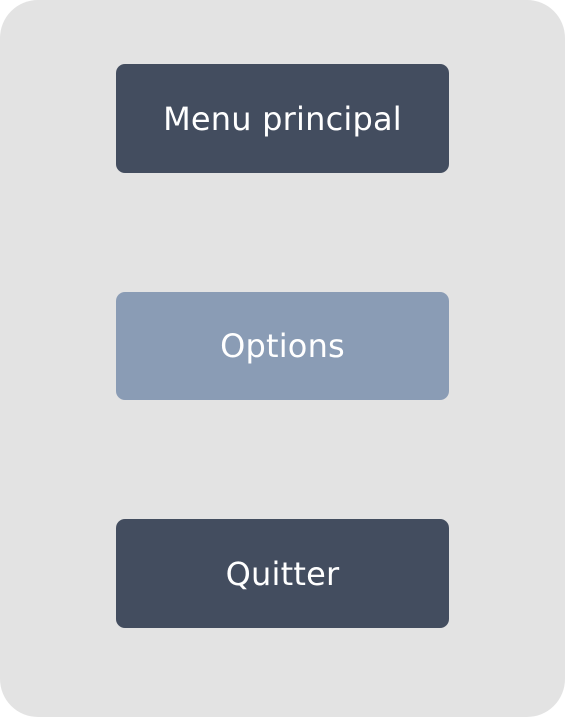  I want to click on main-menu-button-label: Menu principal, so click(282, 118).